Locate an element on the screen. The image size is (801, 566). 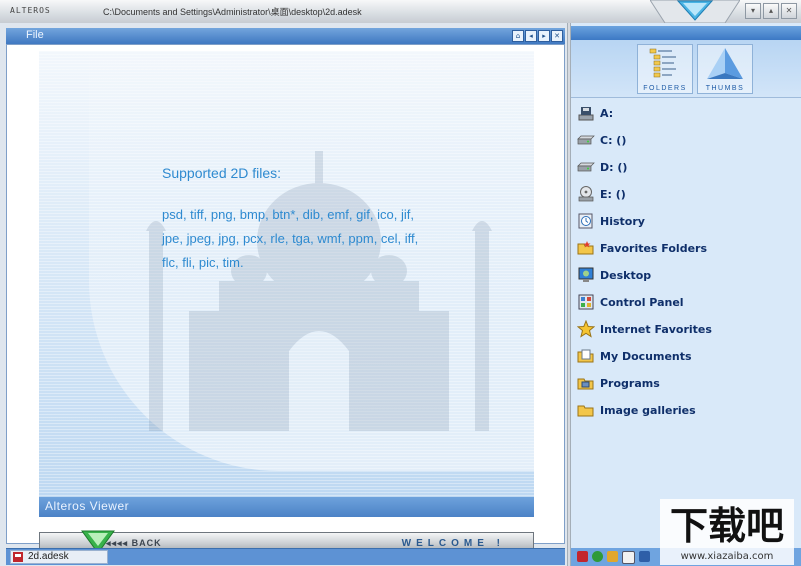
list-item-label: Favorites Folders is located at coordinates (654, 248).